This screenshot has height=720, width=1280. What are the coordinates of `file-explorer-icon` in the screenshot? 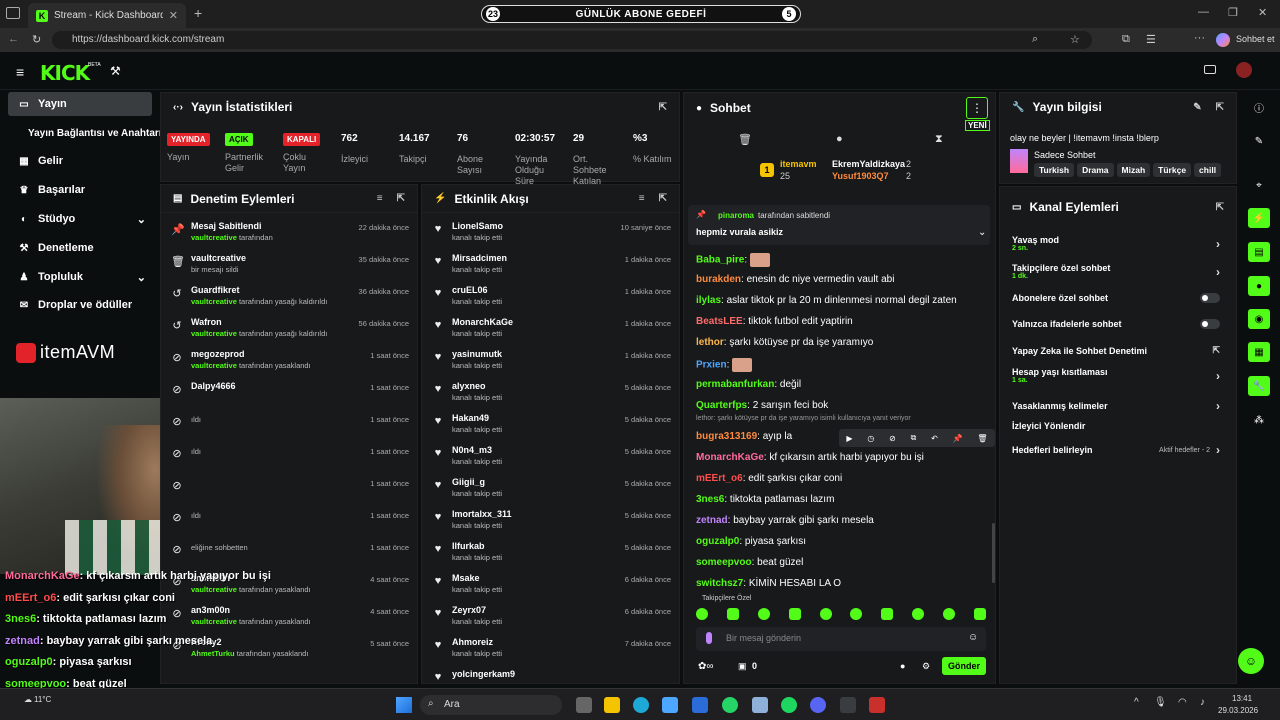 It's located at (612, 705).